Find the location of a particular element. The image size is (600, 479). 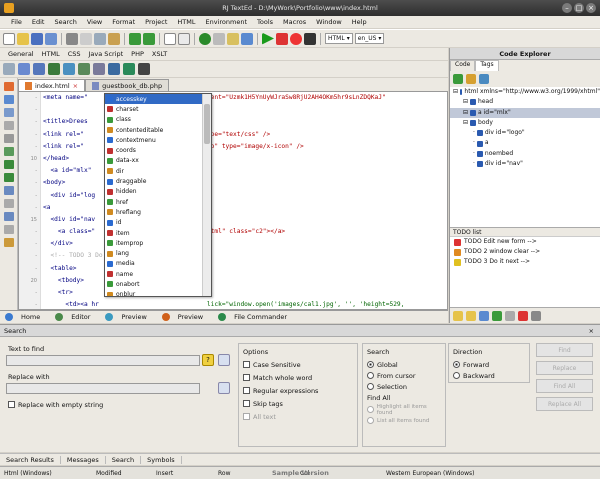

code-line: <div id="log is located at coordinates (223, 196).